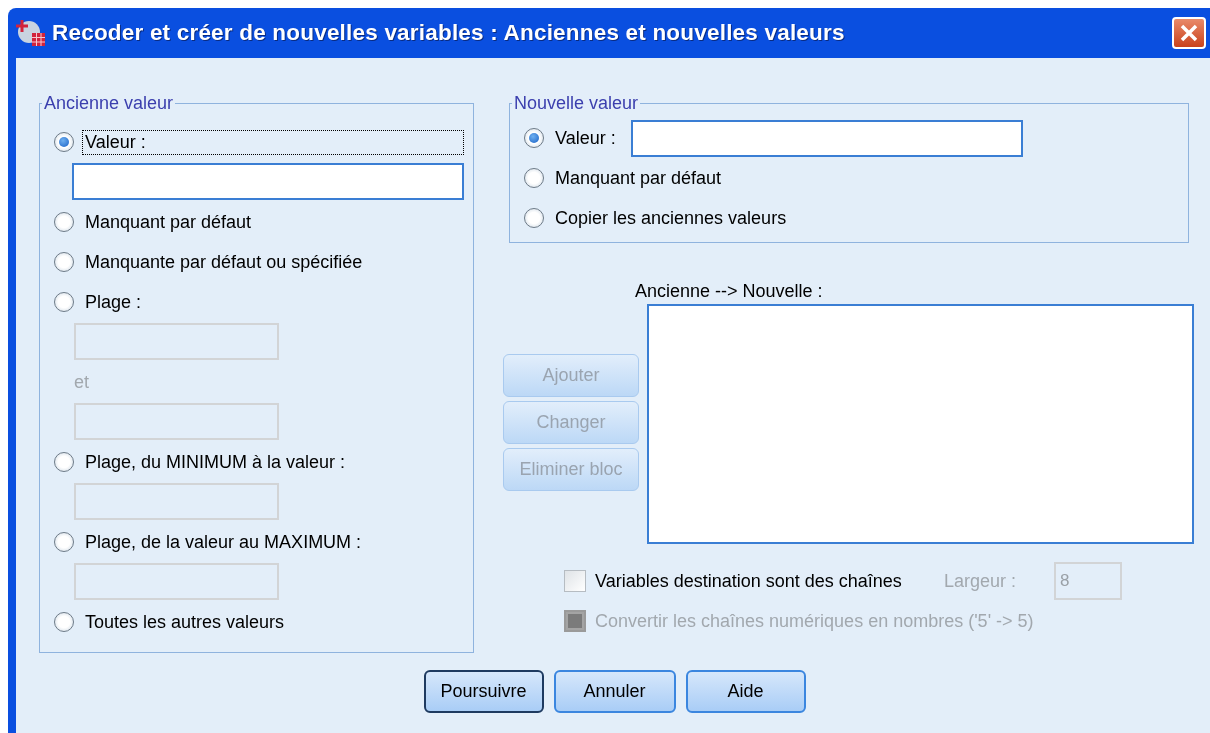 This screenshot has height=733, width=1210. What do you see at coordinates (99, 302) in the screenshot?
I see `radio-button: Plage :` at bounding box center [99, 302].